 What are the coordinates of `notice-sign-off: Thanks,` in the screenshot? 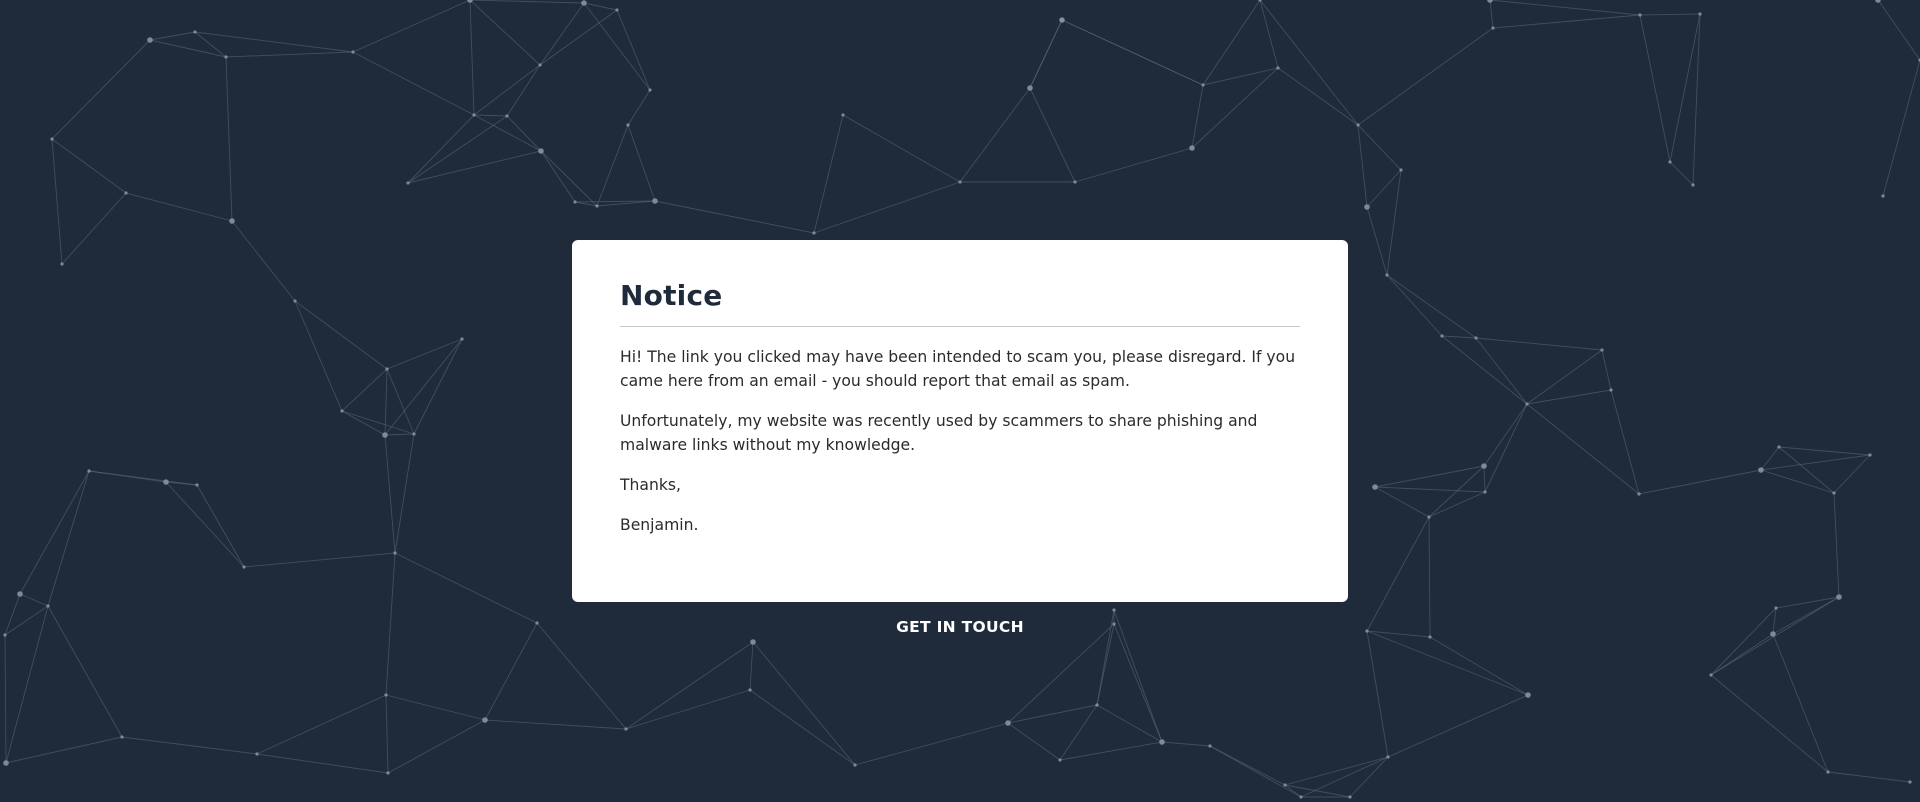 It's located at (650, 485).